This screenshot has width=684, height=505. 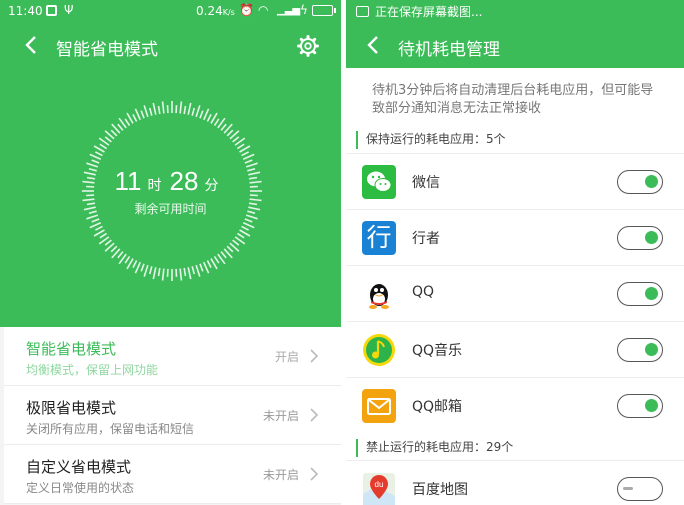 I want to click on app-name: 百度地图, so click(x=440, y=490).